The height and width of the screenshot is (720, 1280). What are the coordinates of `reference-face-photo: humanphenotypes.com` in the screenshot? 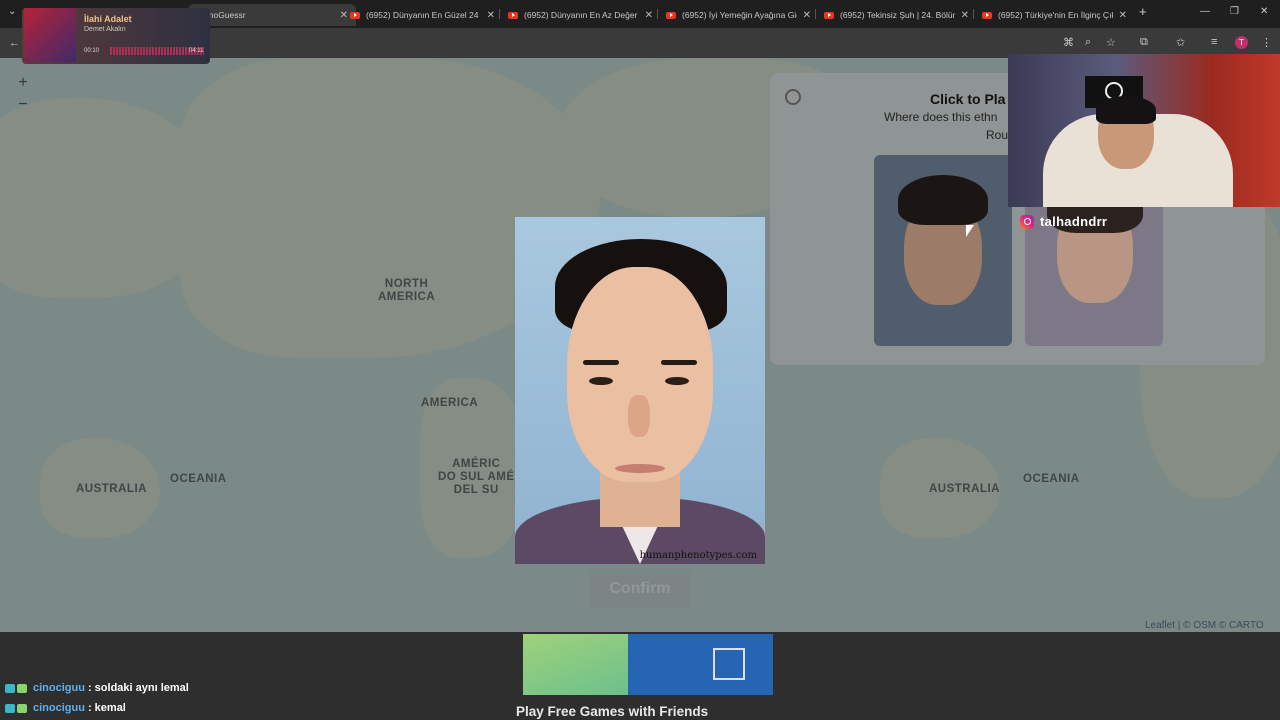 It's located at (640, 390).